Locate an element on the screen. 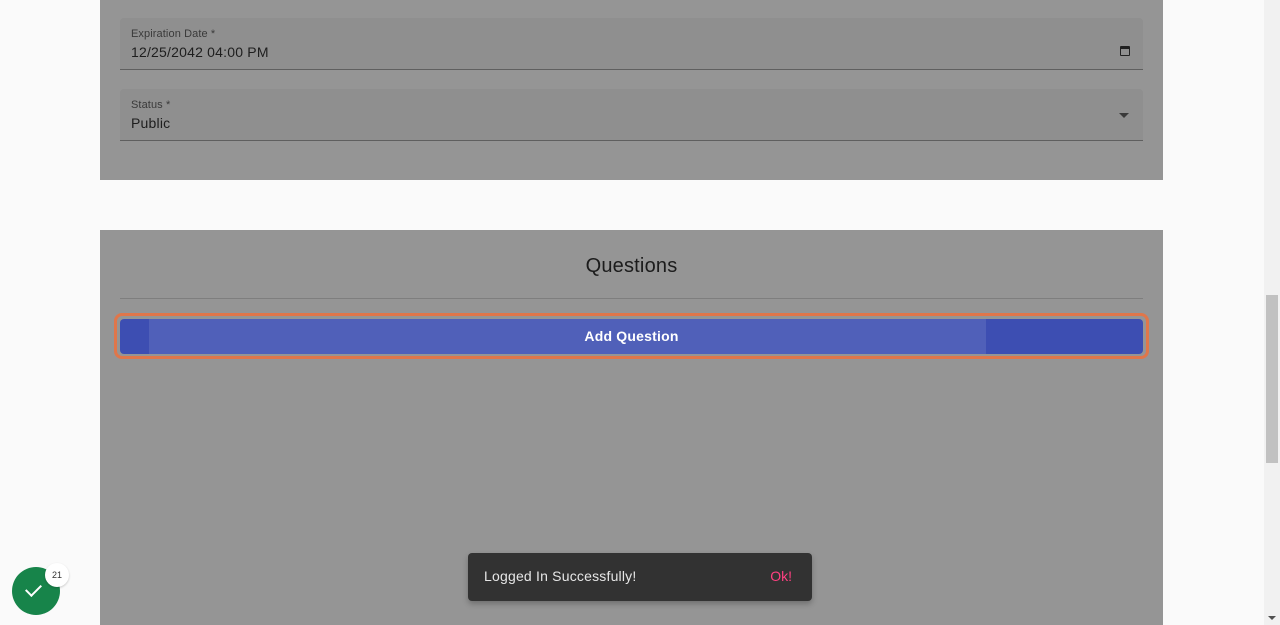 The height and width of the screenshot is (625, 1280). snackbar-ok-button: Ok! is located at coordinates (781, 576).